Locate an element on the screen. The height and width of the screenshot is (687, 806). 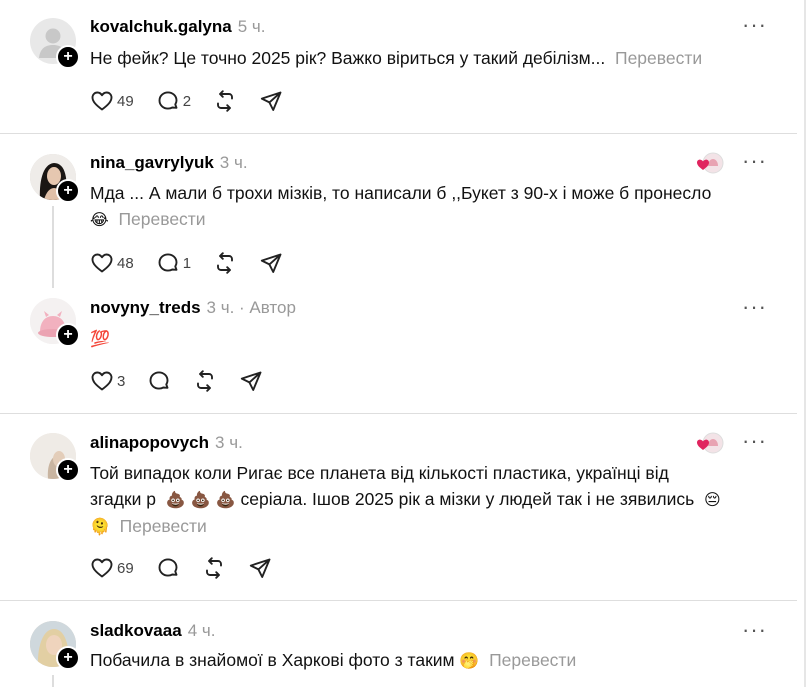
emoji-laughing: 😂 is located at coordinates (99, 219).